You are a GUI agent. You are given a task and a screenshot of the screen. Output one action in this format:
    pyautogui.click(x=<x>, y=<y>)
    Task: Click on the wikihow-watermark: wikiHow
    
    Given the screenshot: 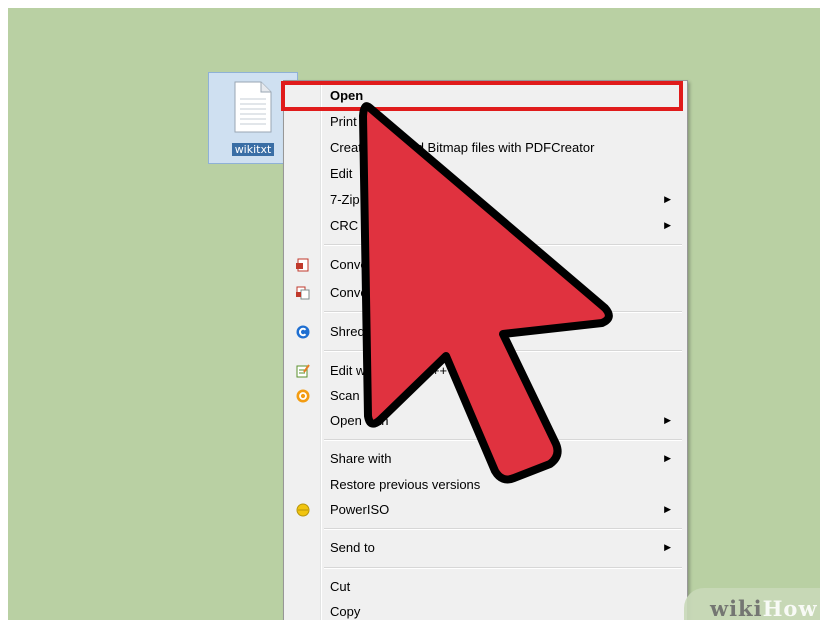 What is the action you would take?
    pyautogui.click(x=752, y=604)
    